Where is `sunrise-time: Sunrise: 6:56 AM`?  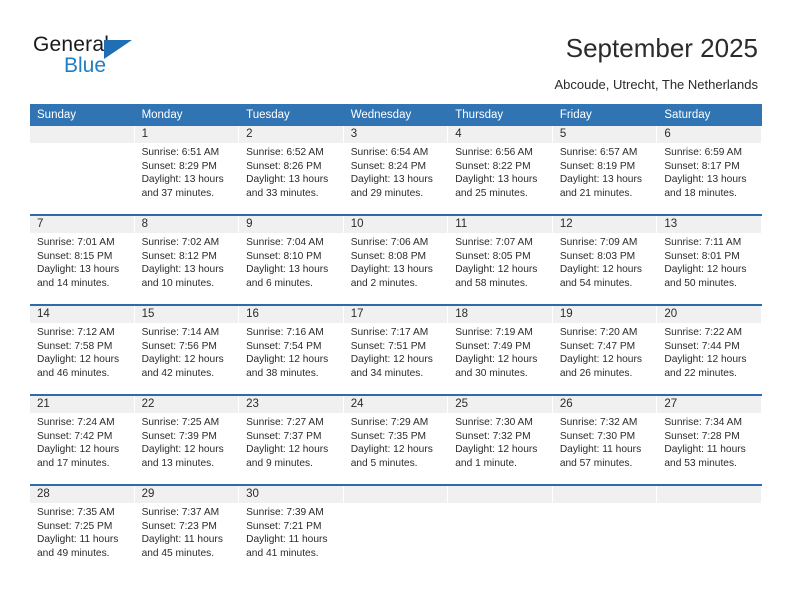 sunrise-time: Sunrise: 6:56 AM is located at coordinates (494, 152).